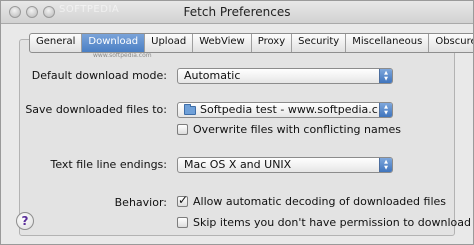  I want to click on download-mode-popup: Automatic ▲ ▼, so click(285, 76).